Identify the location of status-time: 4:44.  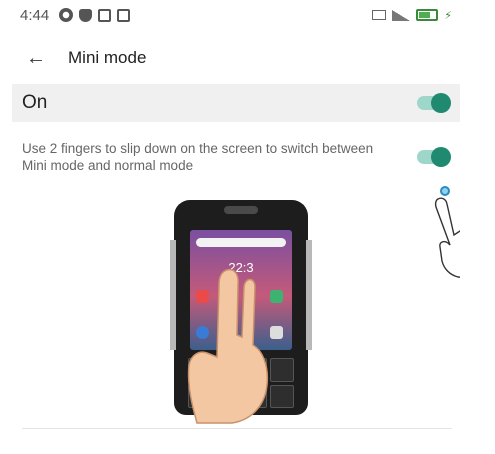
(35, 15).